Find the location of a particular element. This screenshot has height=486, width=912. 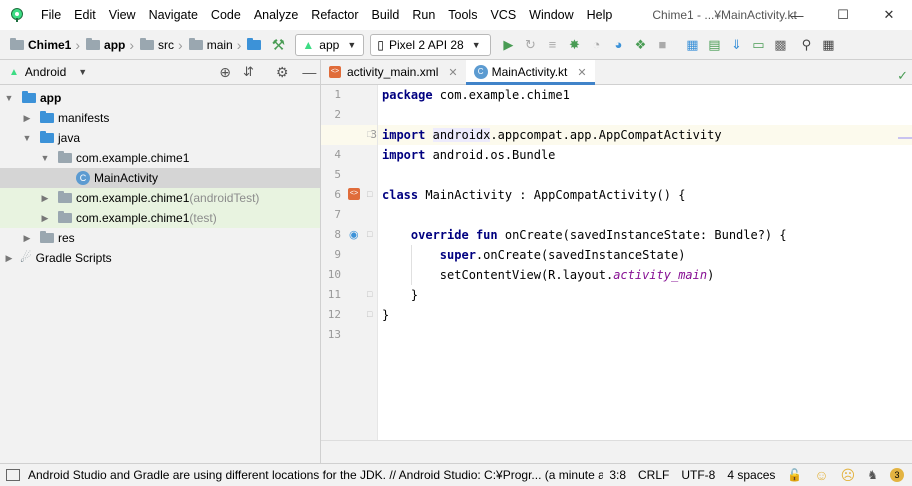

line-number: 7 is located at coordinates (337, 214).